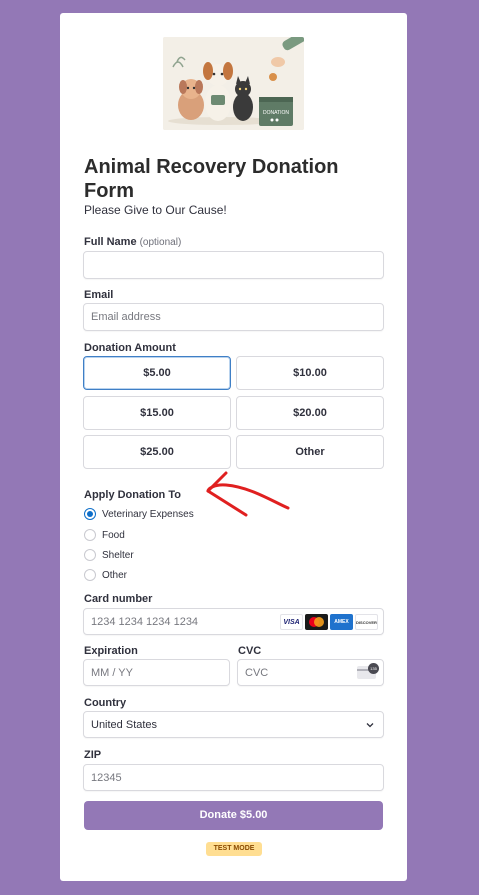 Image resolution: width=479 pixels, height=895 pixels. I want to click on radio-option-shelter: Shelter, so click(109, 555).